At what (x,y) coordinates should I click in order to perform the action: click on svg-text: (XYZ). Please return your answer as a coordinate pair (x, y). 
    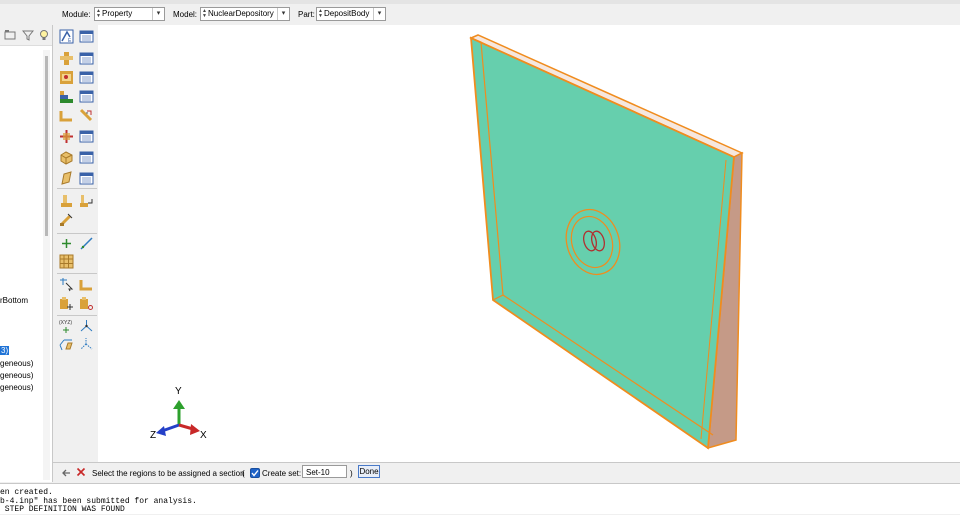
    Looking at the image, I should click on (65, 323).